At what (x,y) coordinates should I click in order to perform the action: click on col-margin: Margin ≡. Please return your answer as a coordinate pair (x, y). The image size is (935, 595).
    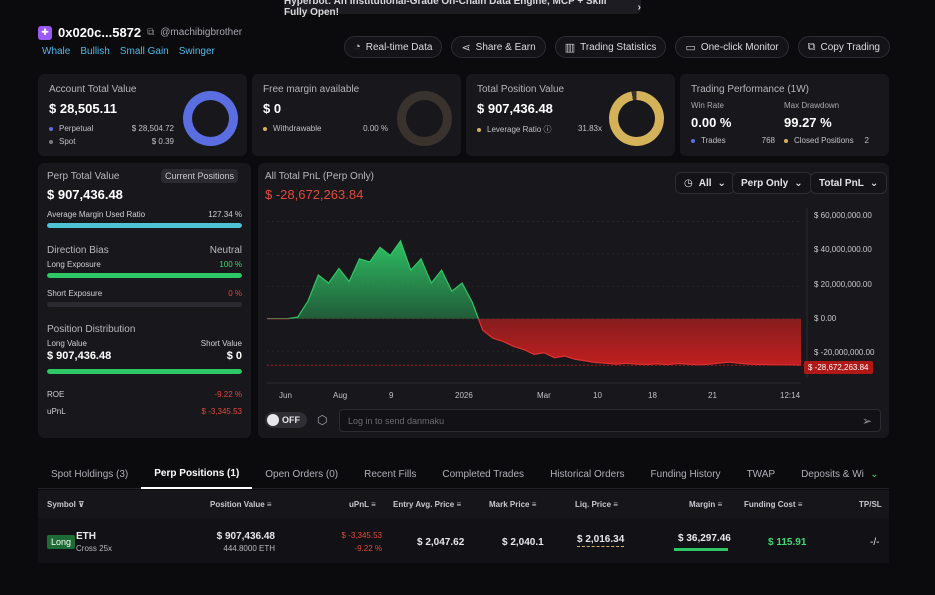
    Looking at the image, I should click on (705, 504).